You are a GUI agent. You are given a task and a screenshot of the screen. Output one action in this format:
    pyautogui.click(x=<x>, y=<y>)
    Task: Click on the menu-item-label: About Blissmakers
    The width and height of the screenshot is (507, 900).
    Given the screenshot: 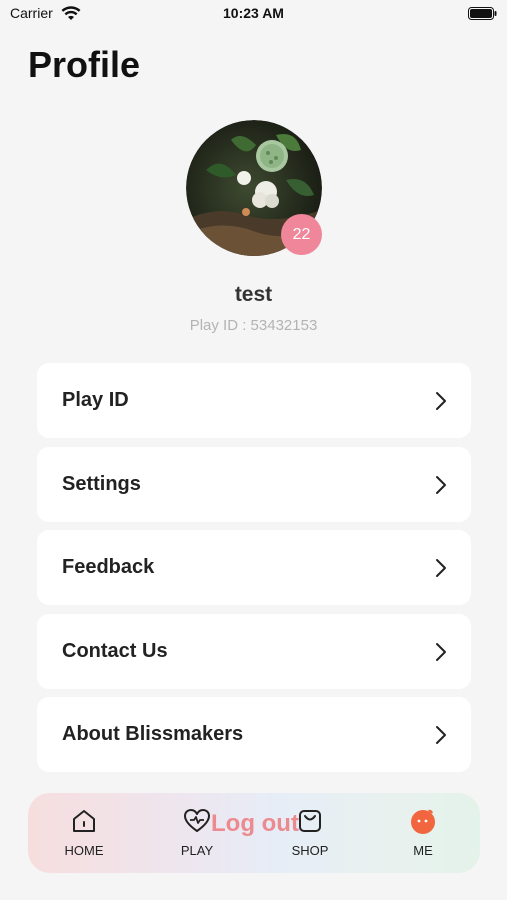 What is the action you would take?
    pyautogui.click(x=153, y=734)
    